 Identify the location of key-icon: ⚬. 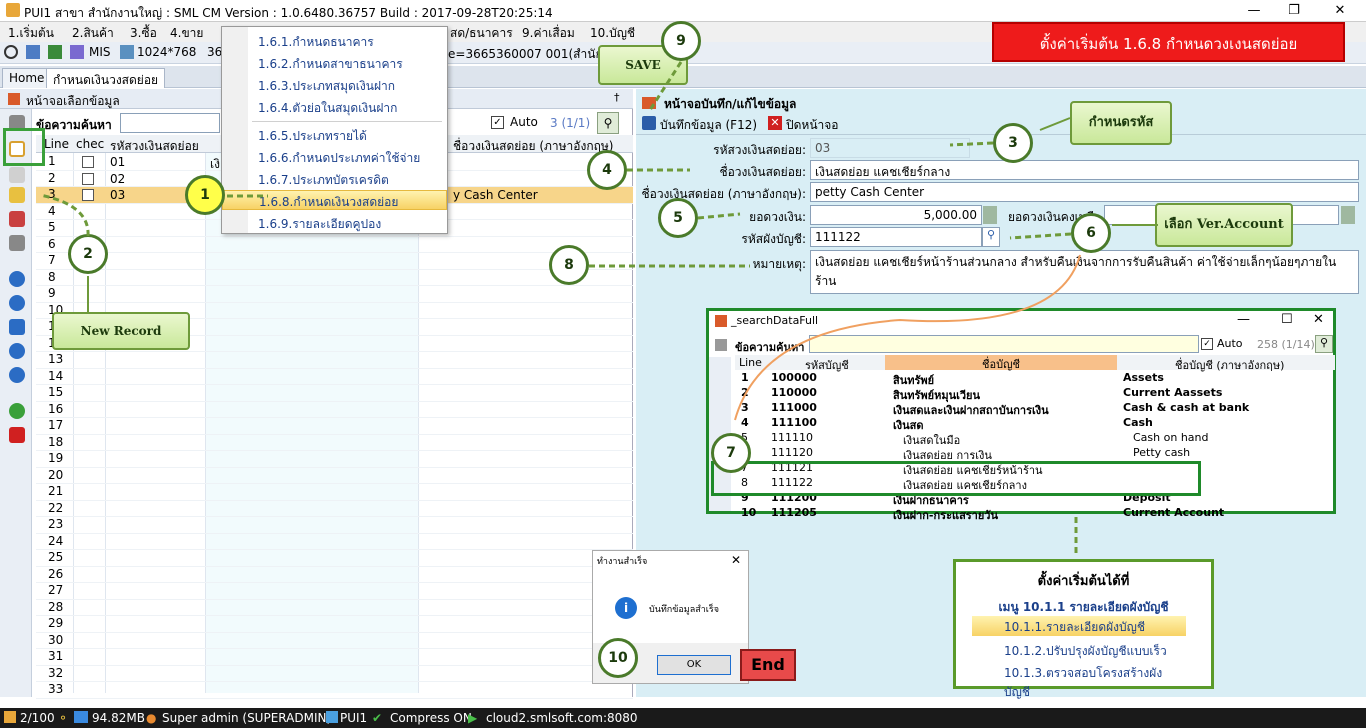
(63, 718).